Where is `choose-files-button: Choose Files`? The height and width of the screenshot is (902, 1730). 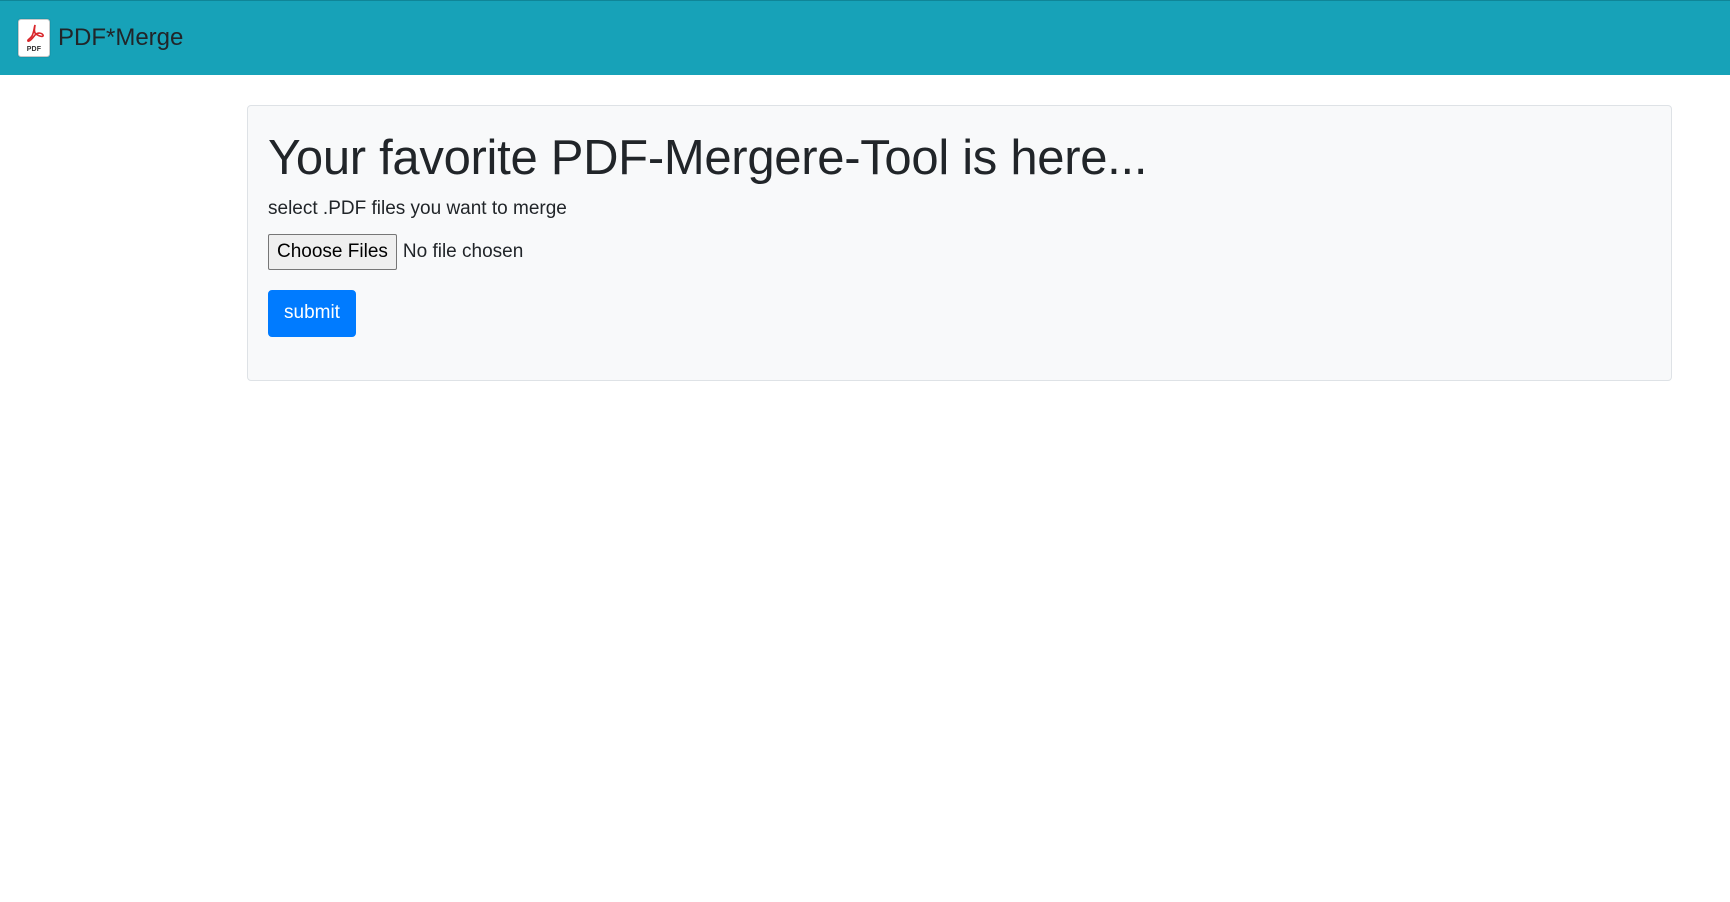
choose-files-button: Choose Files is located at coordinates (332, 251).